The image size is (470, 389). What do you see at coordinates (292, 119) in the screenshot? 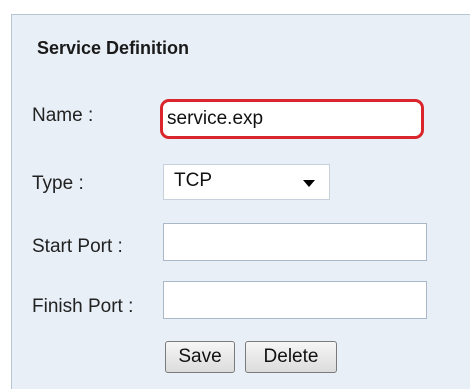
I see `name-input` at bounding box center [292, 119].